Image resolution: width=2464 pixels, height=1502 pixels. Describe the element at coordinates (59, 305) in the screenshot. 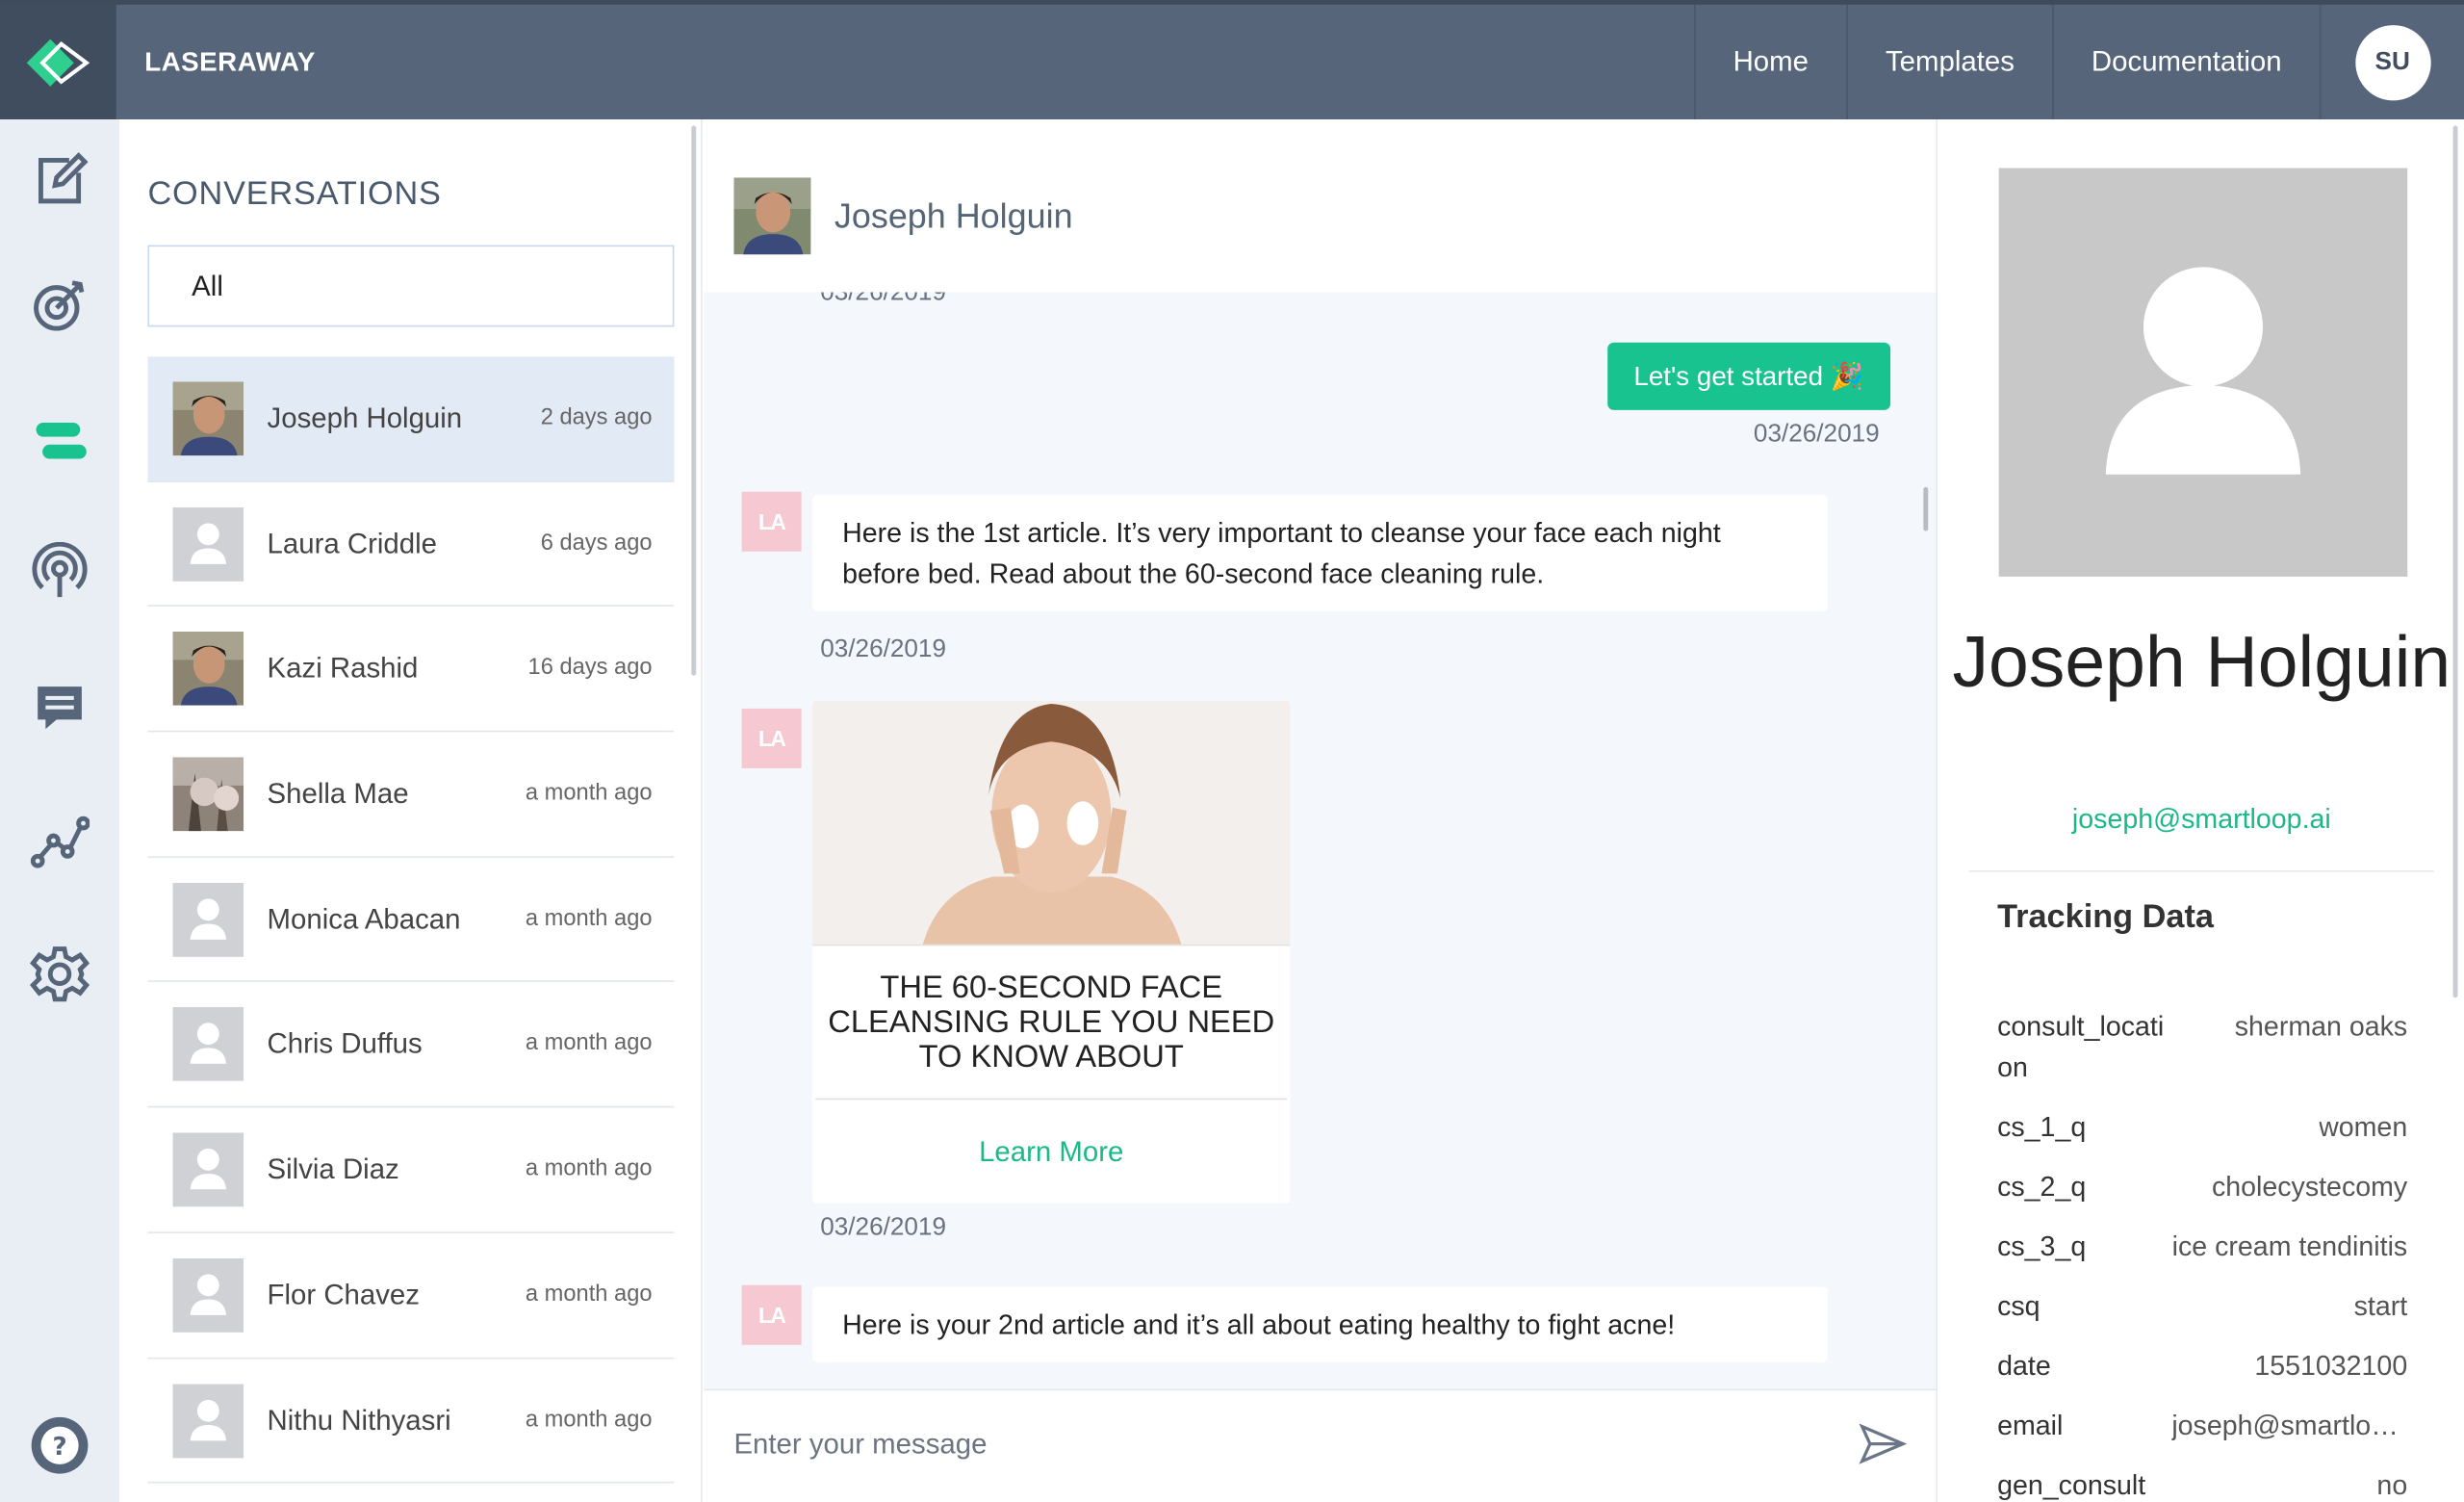

I see `target-icon` at that location.